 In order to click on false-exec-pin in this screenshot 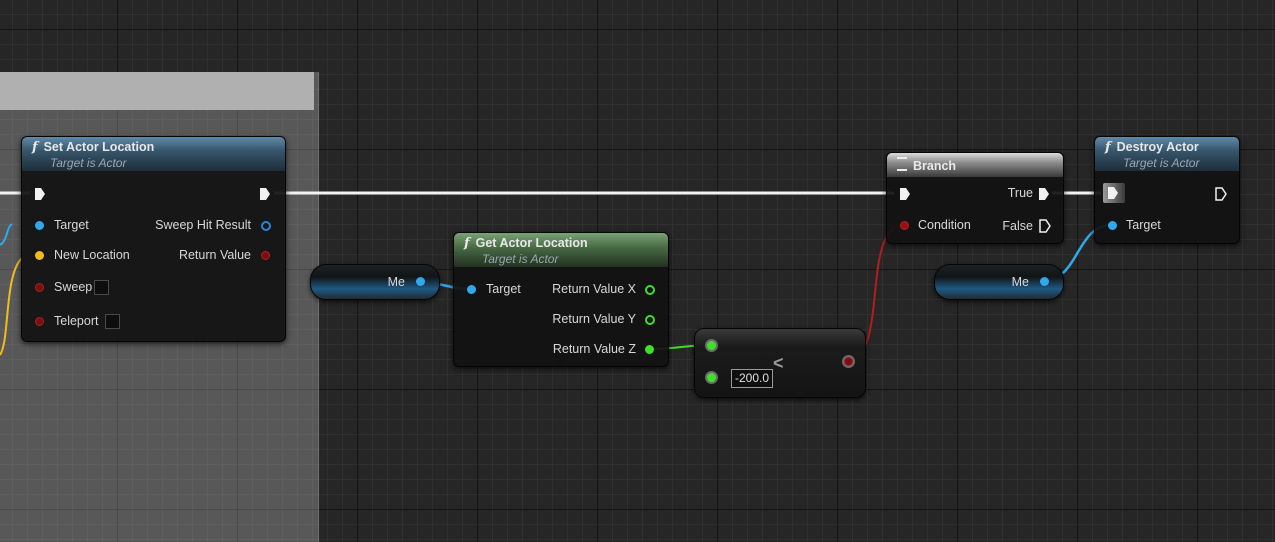, I will do `click(1045, 226)`.